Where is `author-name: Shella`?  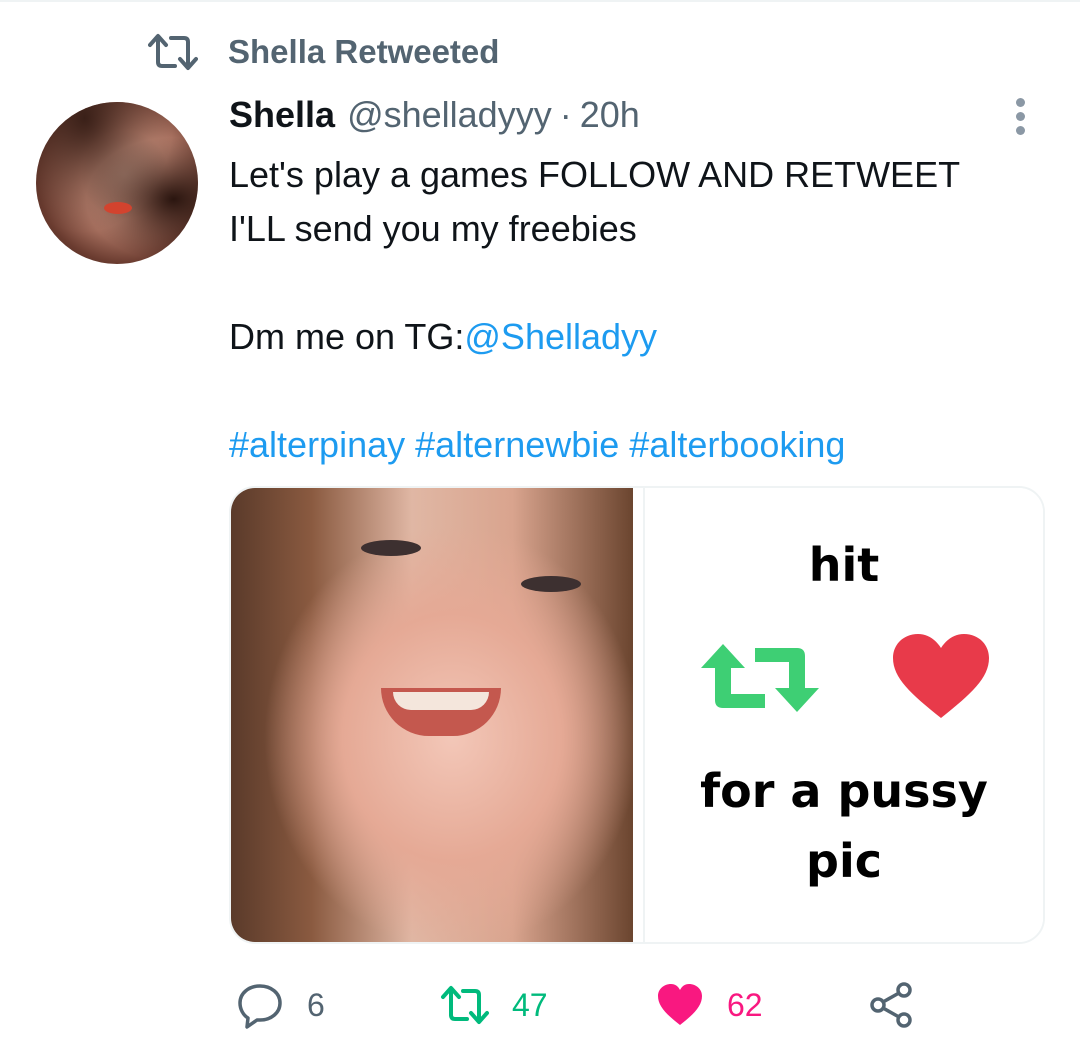 author-name: Shella is located at coordinates (282, 115).